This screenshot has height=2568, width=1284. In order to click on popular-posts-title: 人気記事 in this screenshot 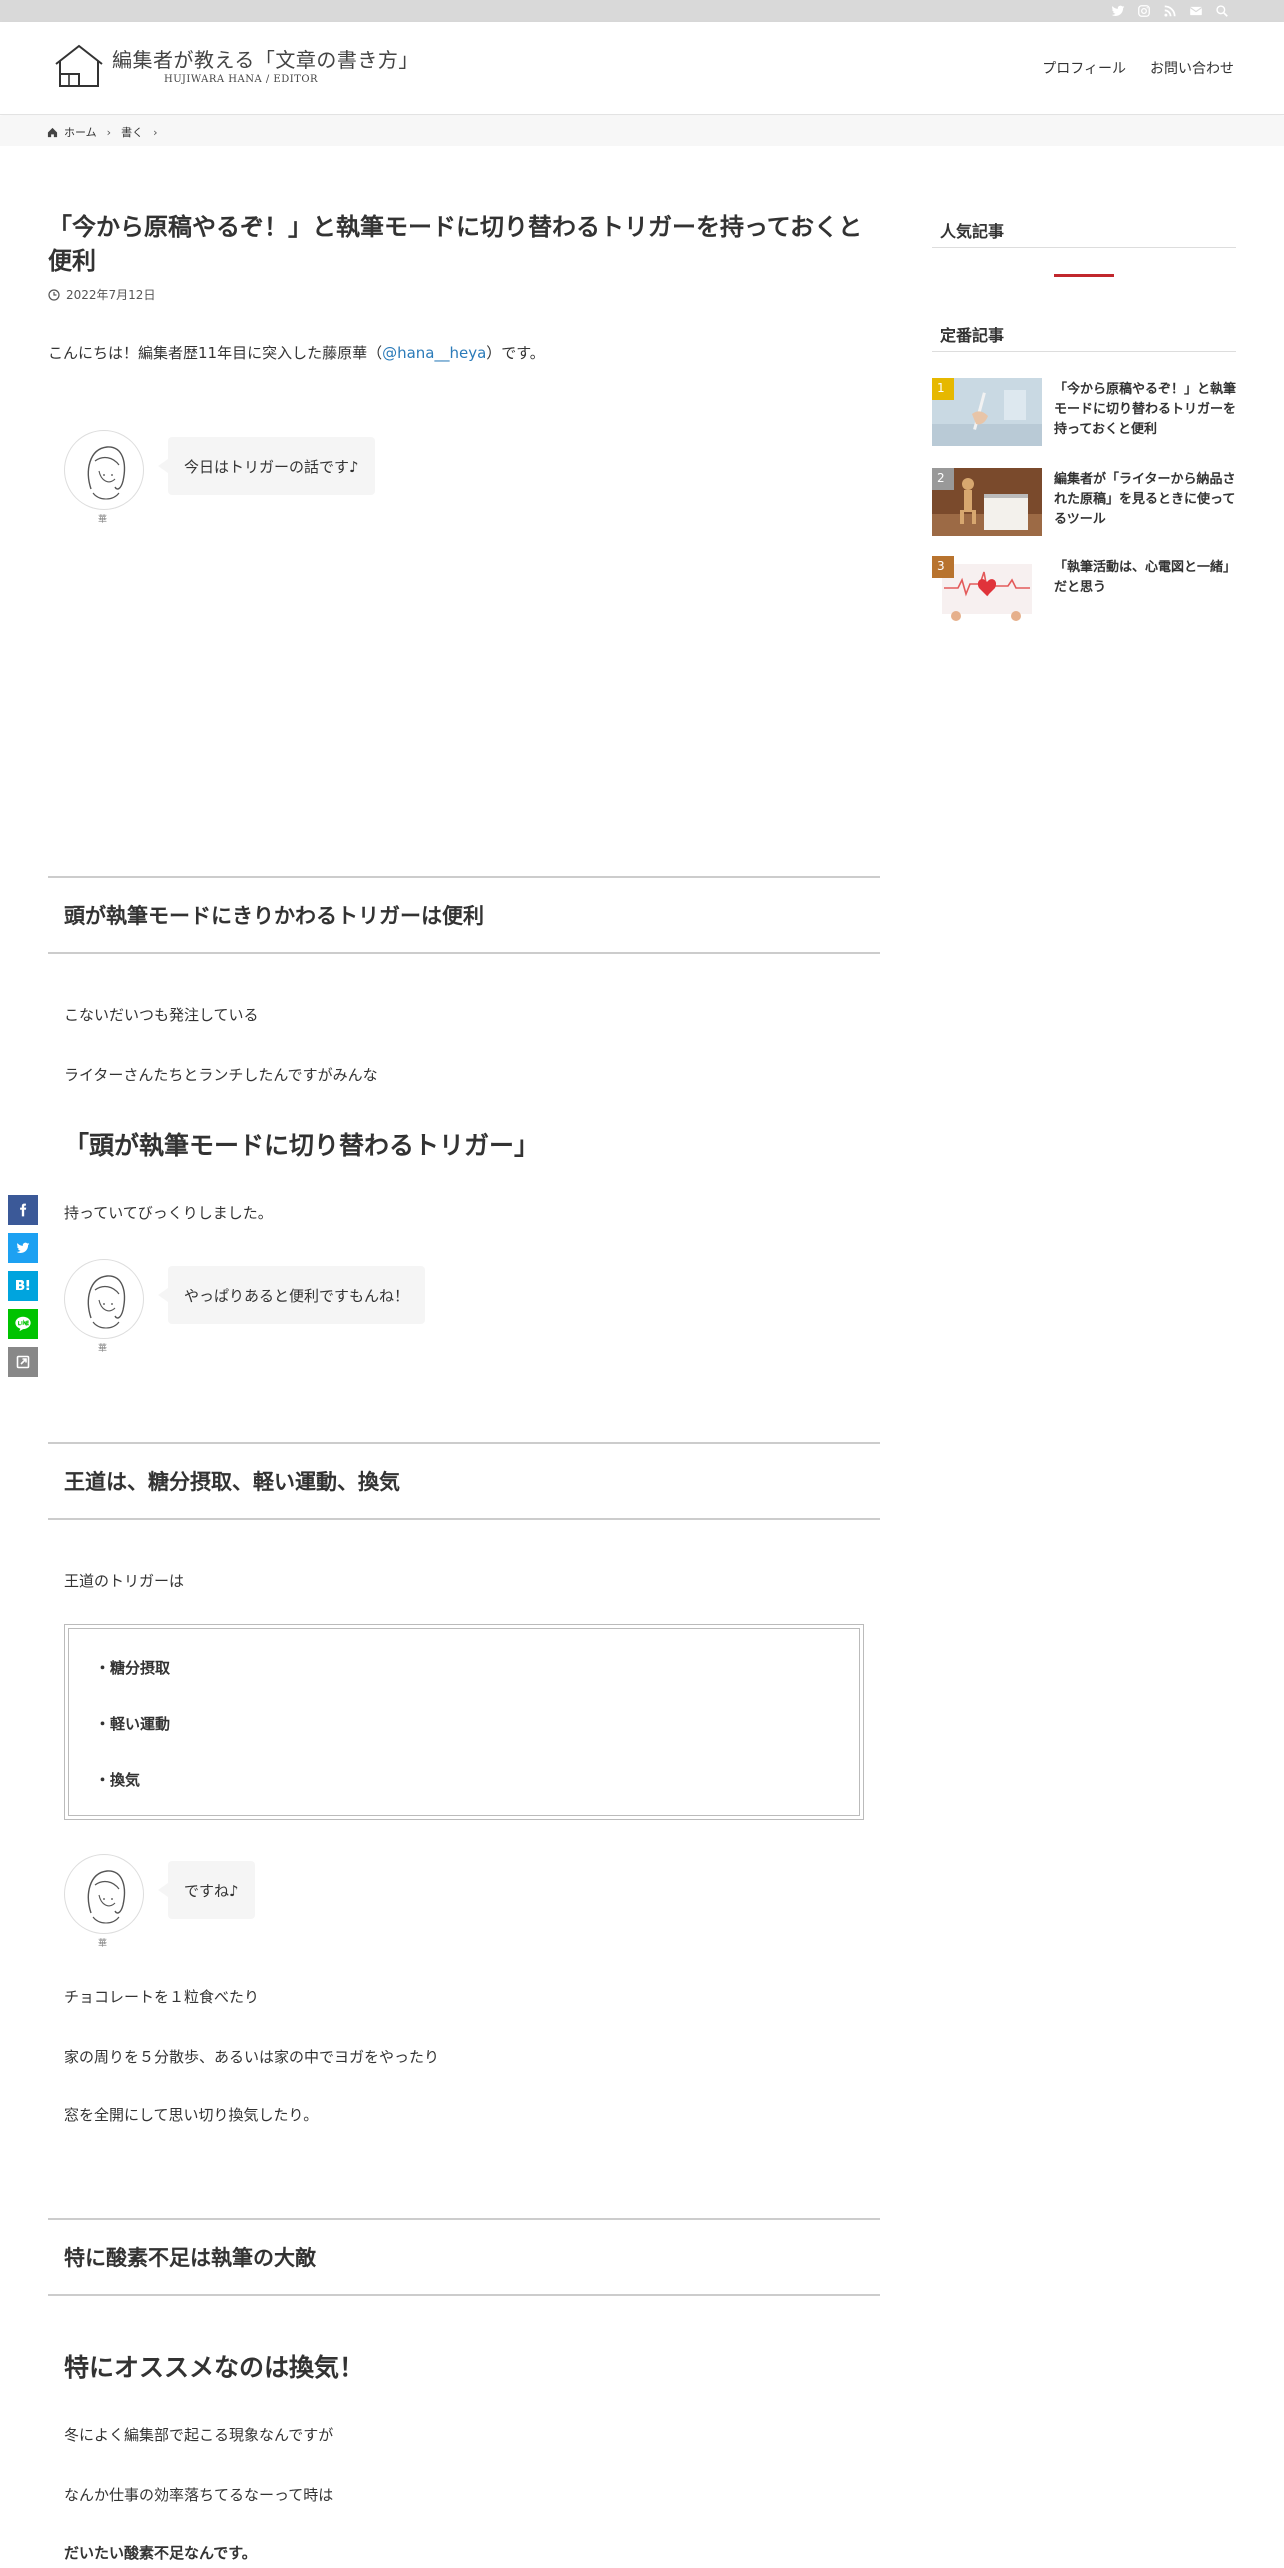, I will do `click(1084, 228)`.